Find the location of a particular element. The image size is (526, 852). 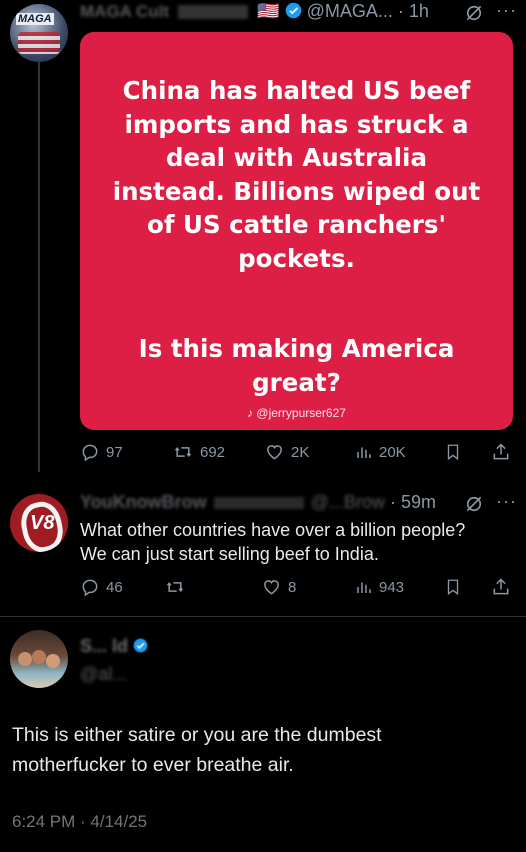

post-header: MAGA Cult 🇺🇸 @MAGA... · 1h is located at coordinates (254, 11).